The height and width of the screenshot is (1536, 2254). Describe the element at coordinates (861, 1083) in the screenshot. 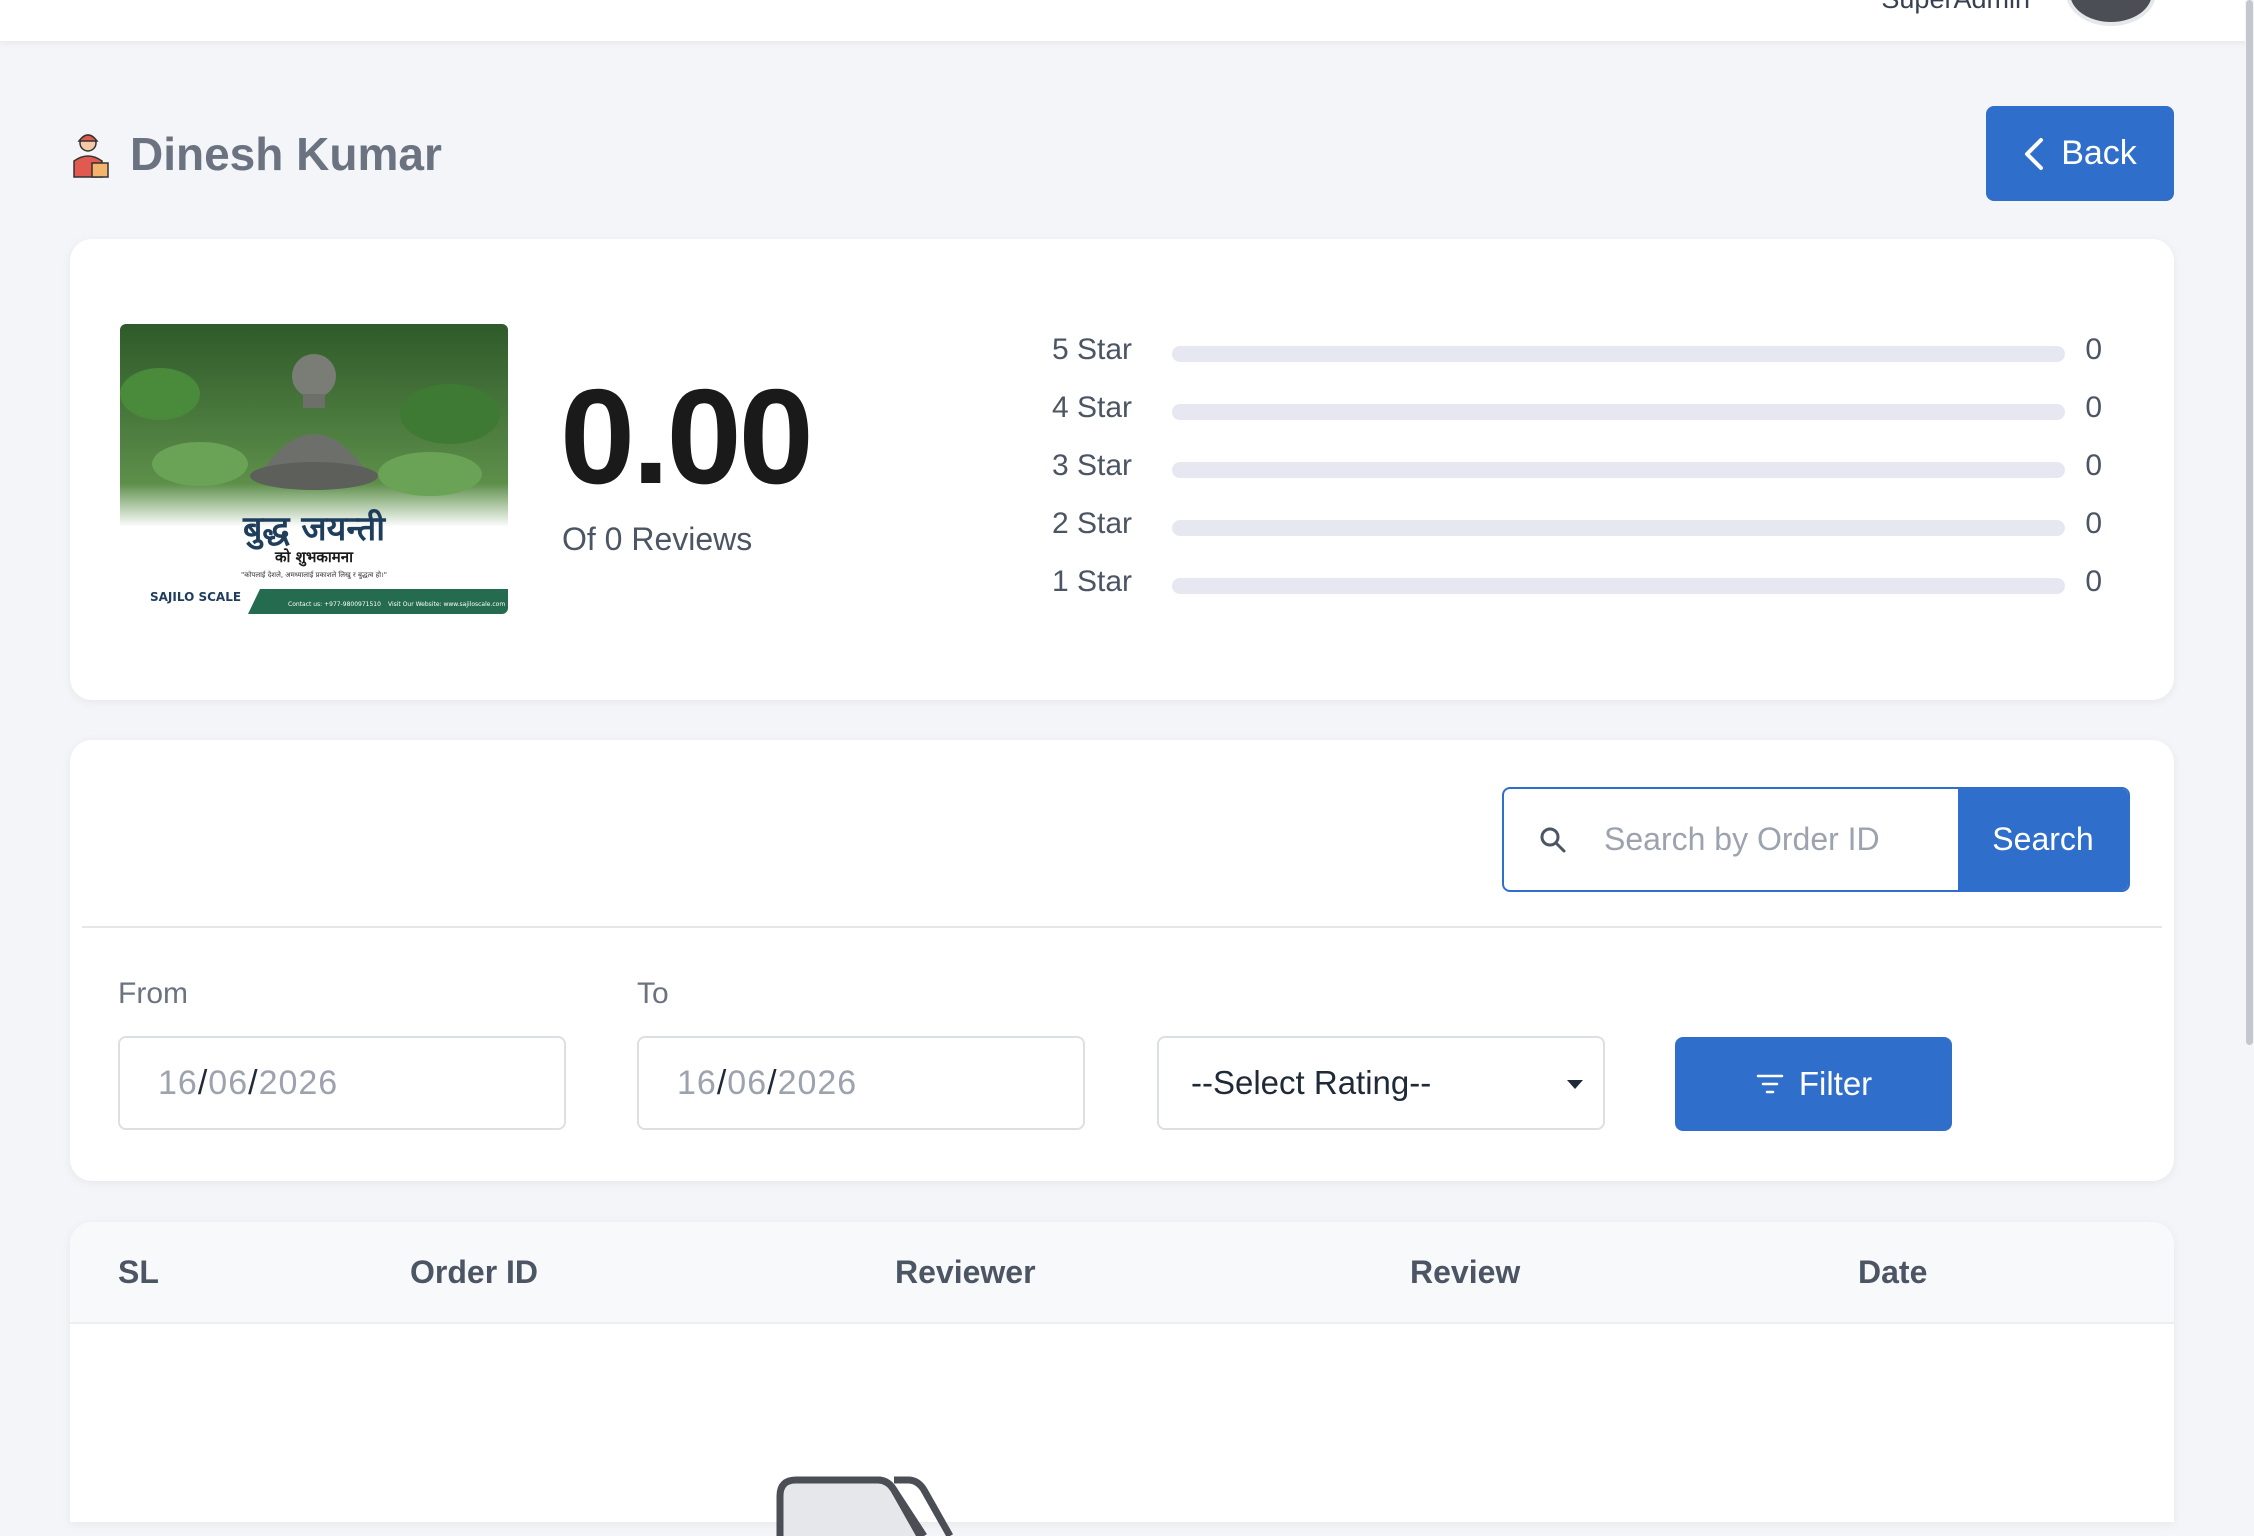

I see `to-date-input: 16/06/2026` at that location.